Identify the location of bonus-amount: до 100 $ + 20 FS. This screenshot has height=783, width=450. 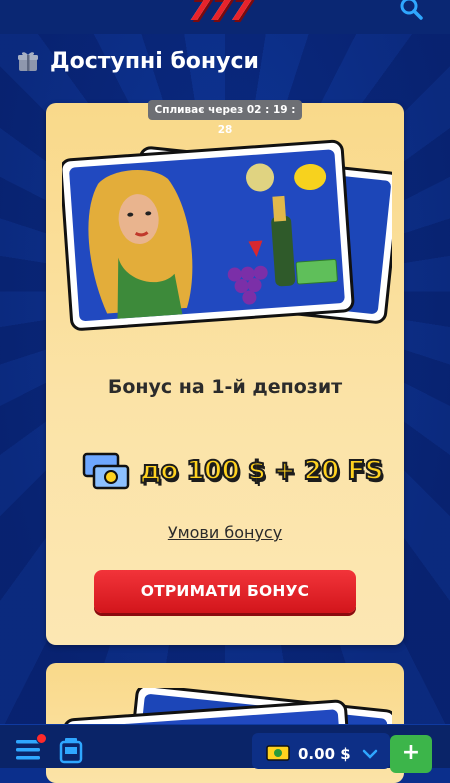
(261, 471).